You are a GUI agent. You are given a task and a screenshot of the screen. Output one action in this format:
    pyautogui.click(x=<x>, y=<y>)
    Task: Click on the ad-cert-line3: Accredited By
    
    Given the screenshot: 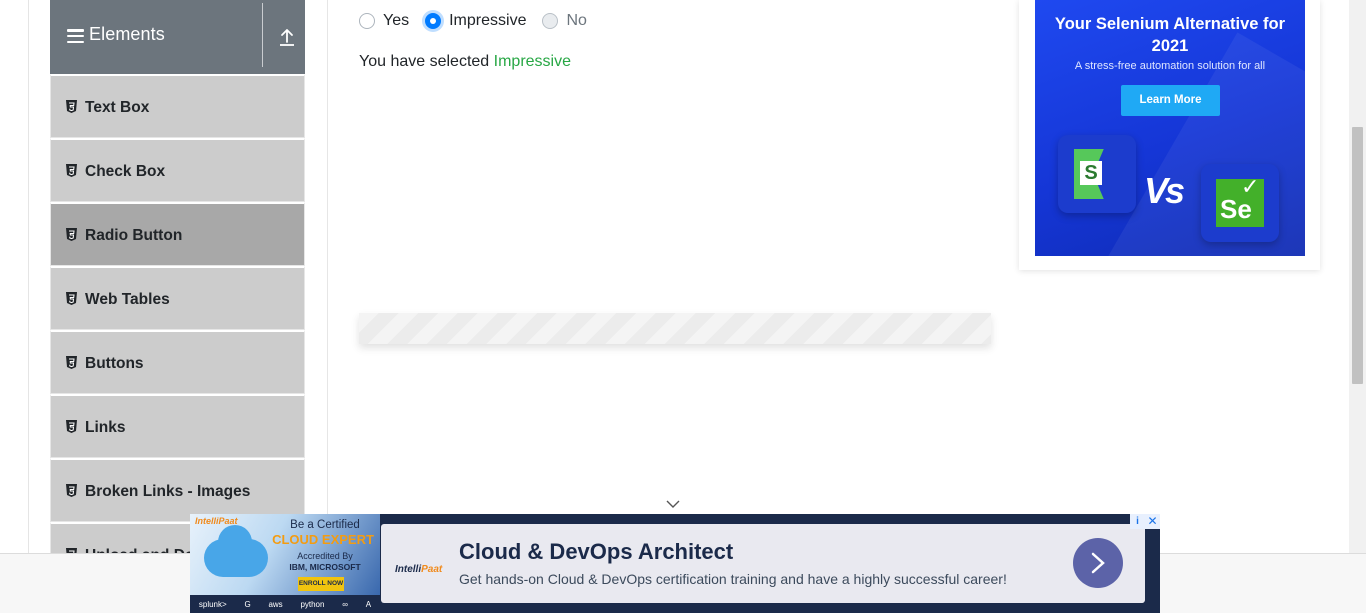 What is the action you would take?
    pyautogui.click(x=325, y=556)
    